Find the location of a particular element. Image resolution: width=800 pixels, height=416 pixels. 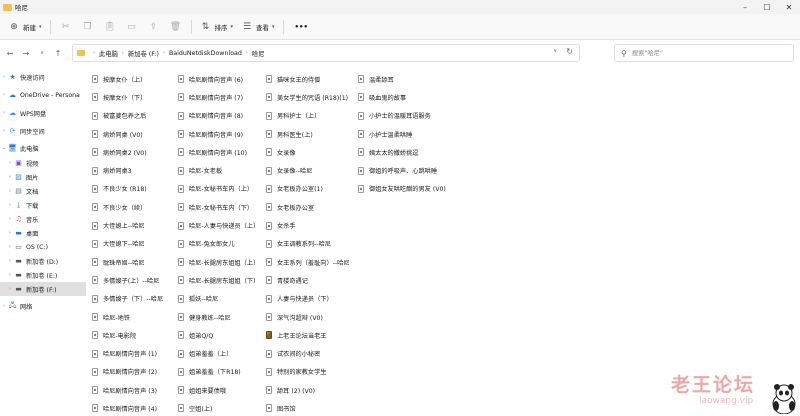

file-name: 哈尼-女老板 is located at coordinates (206, 172).